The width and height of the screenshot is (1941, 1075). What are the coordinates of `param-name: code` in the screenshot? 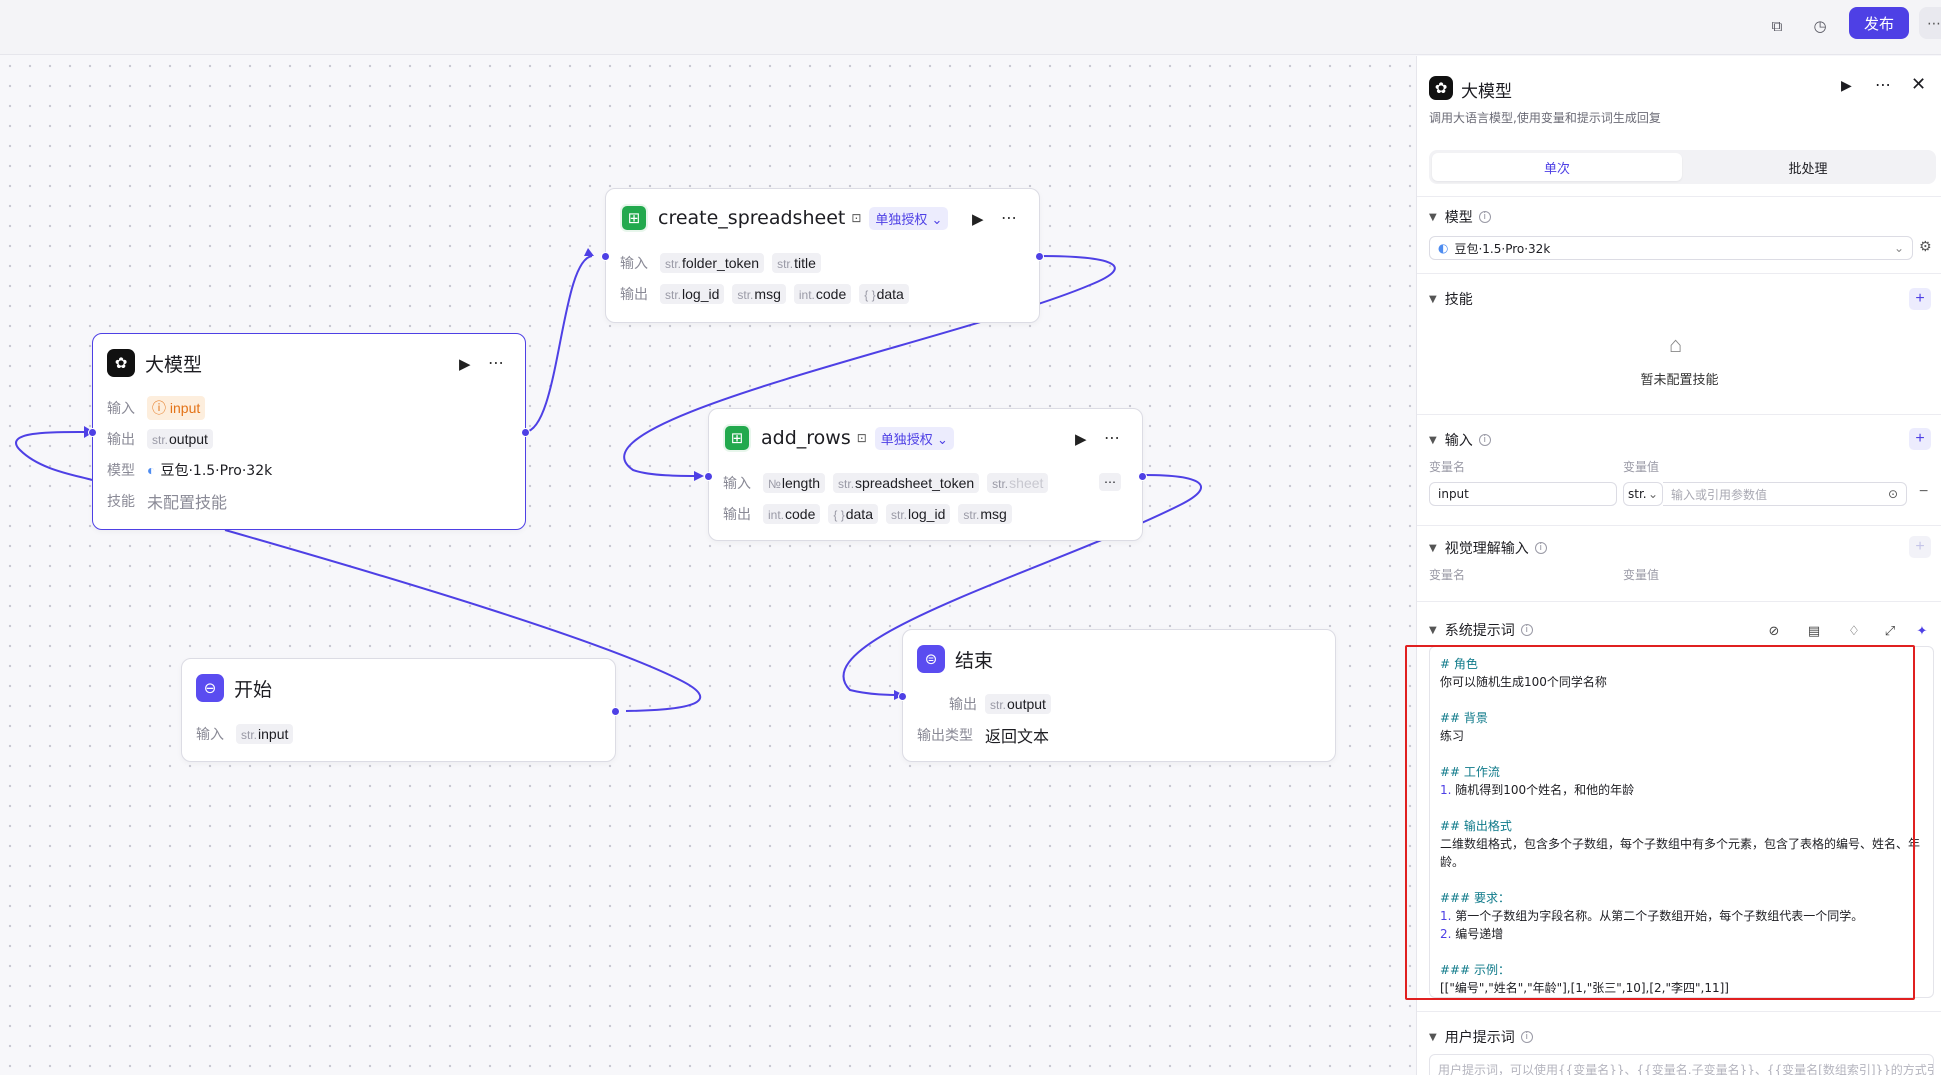 It's located at (800, 514).